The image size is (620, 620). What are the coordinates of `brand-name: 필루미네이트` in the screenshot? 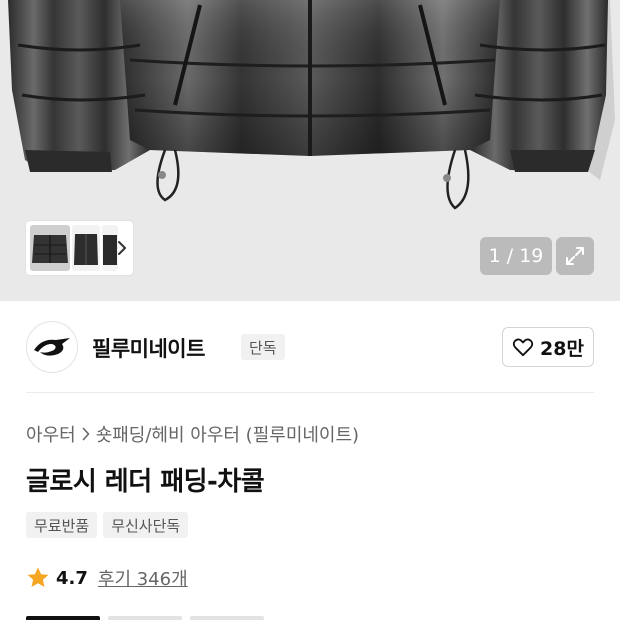 It's located at (148, 348).